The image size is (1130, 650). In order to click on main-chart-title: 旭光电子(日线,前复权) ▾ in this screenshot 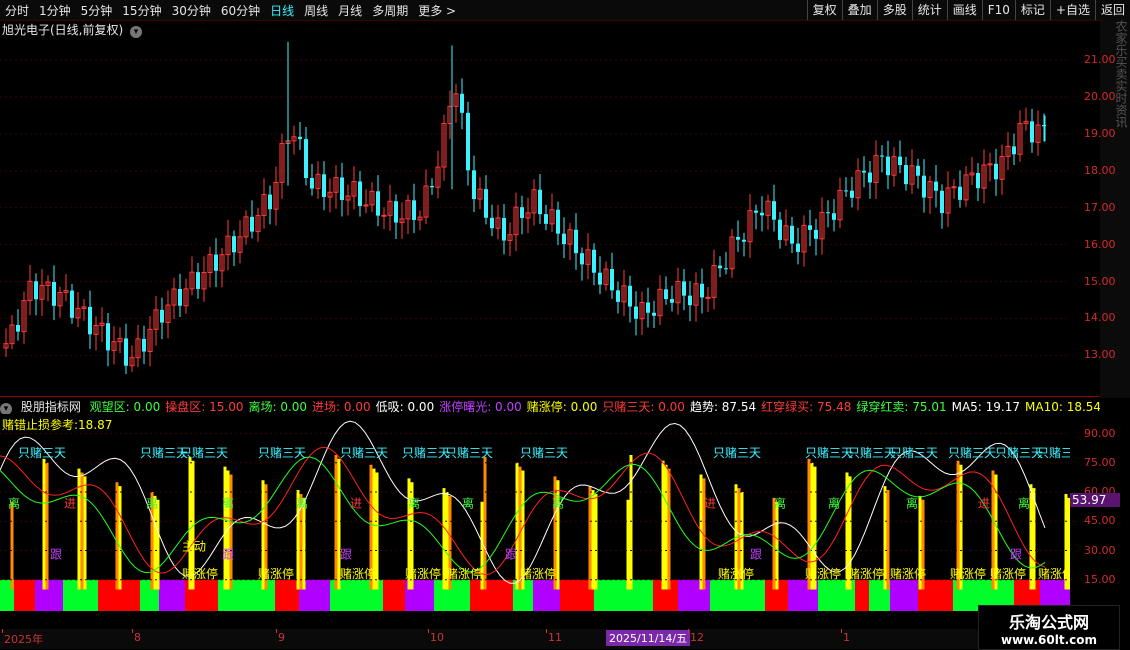, I will do `click(72, 29)`.